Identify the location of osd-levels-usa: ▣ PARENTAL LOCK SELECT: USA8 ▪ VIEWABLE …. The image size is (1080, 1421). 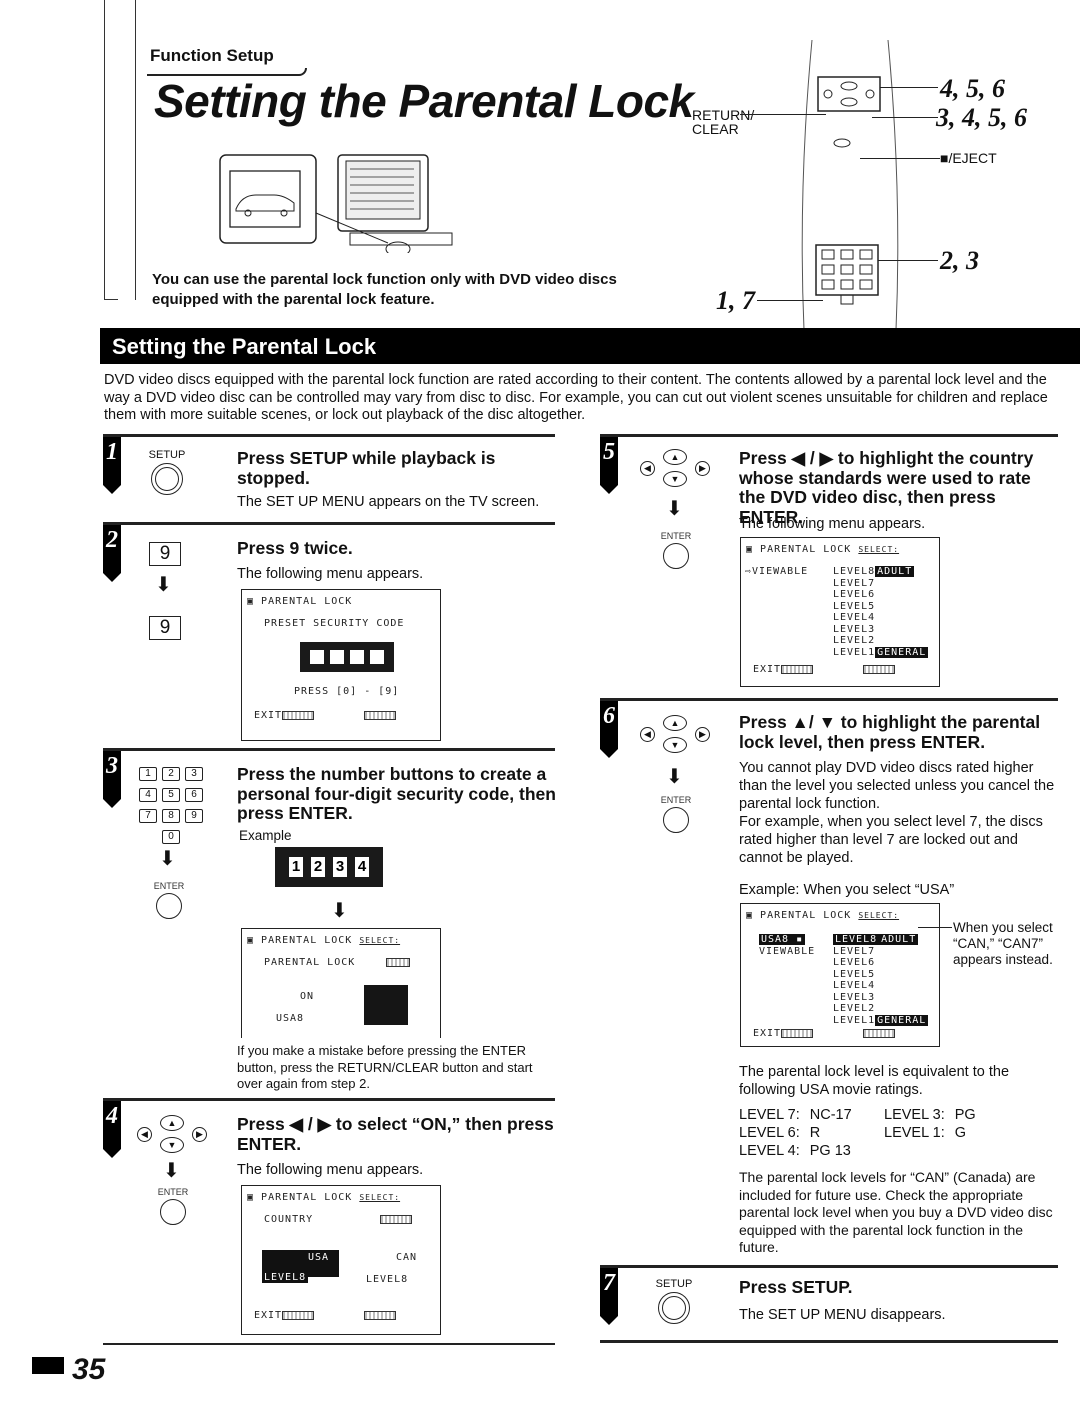
(840, 975).